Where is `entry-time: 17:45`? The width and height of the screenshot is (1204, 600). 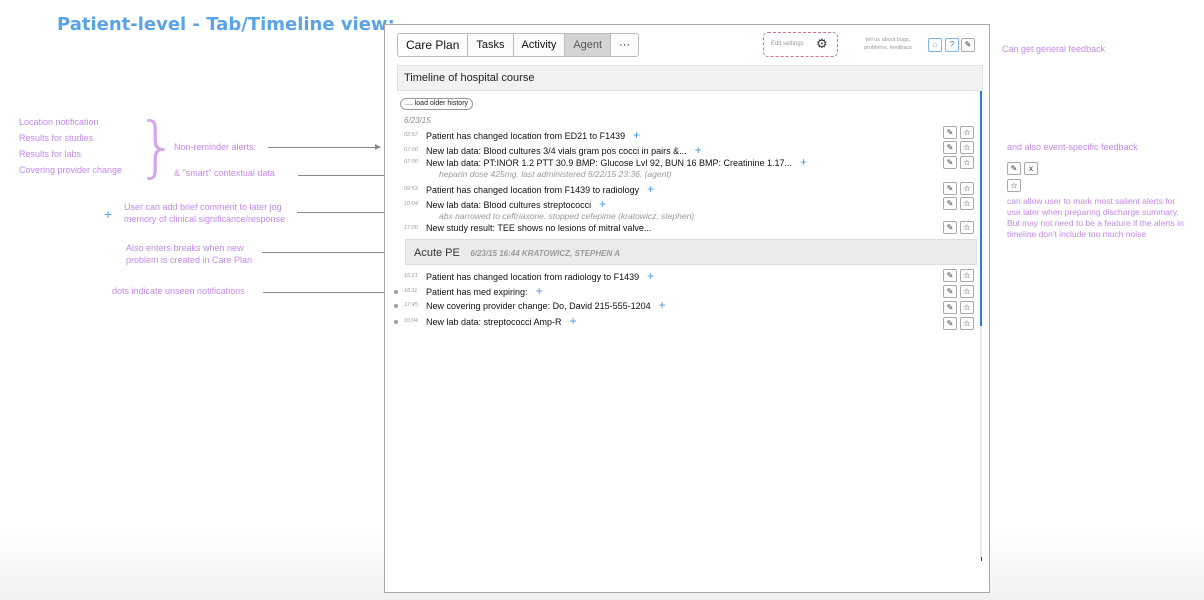
entry-time: 17:45 is located at coordinates (411, 305).